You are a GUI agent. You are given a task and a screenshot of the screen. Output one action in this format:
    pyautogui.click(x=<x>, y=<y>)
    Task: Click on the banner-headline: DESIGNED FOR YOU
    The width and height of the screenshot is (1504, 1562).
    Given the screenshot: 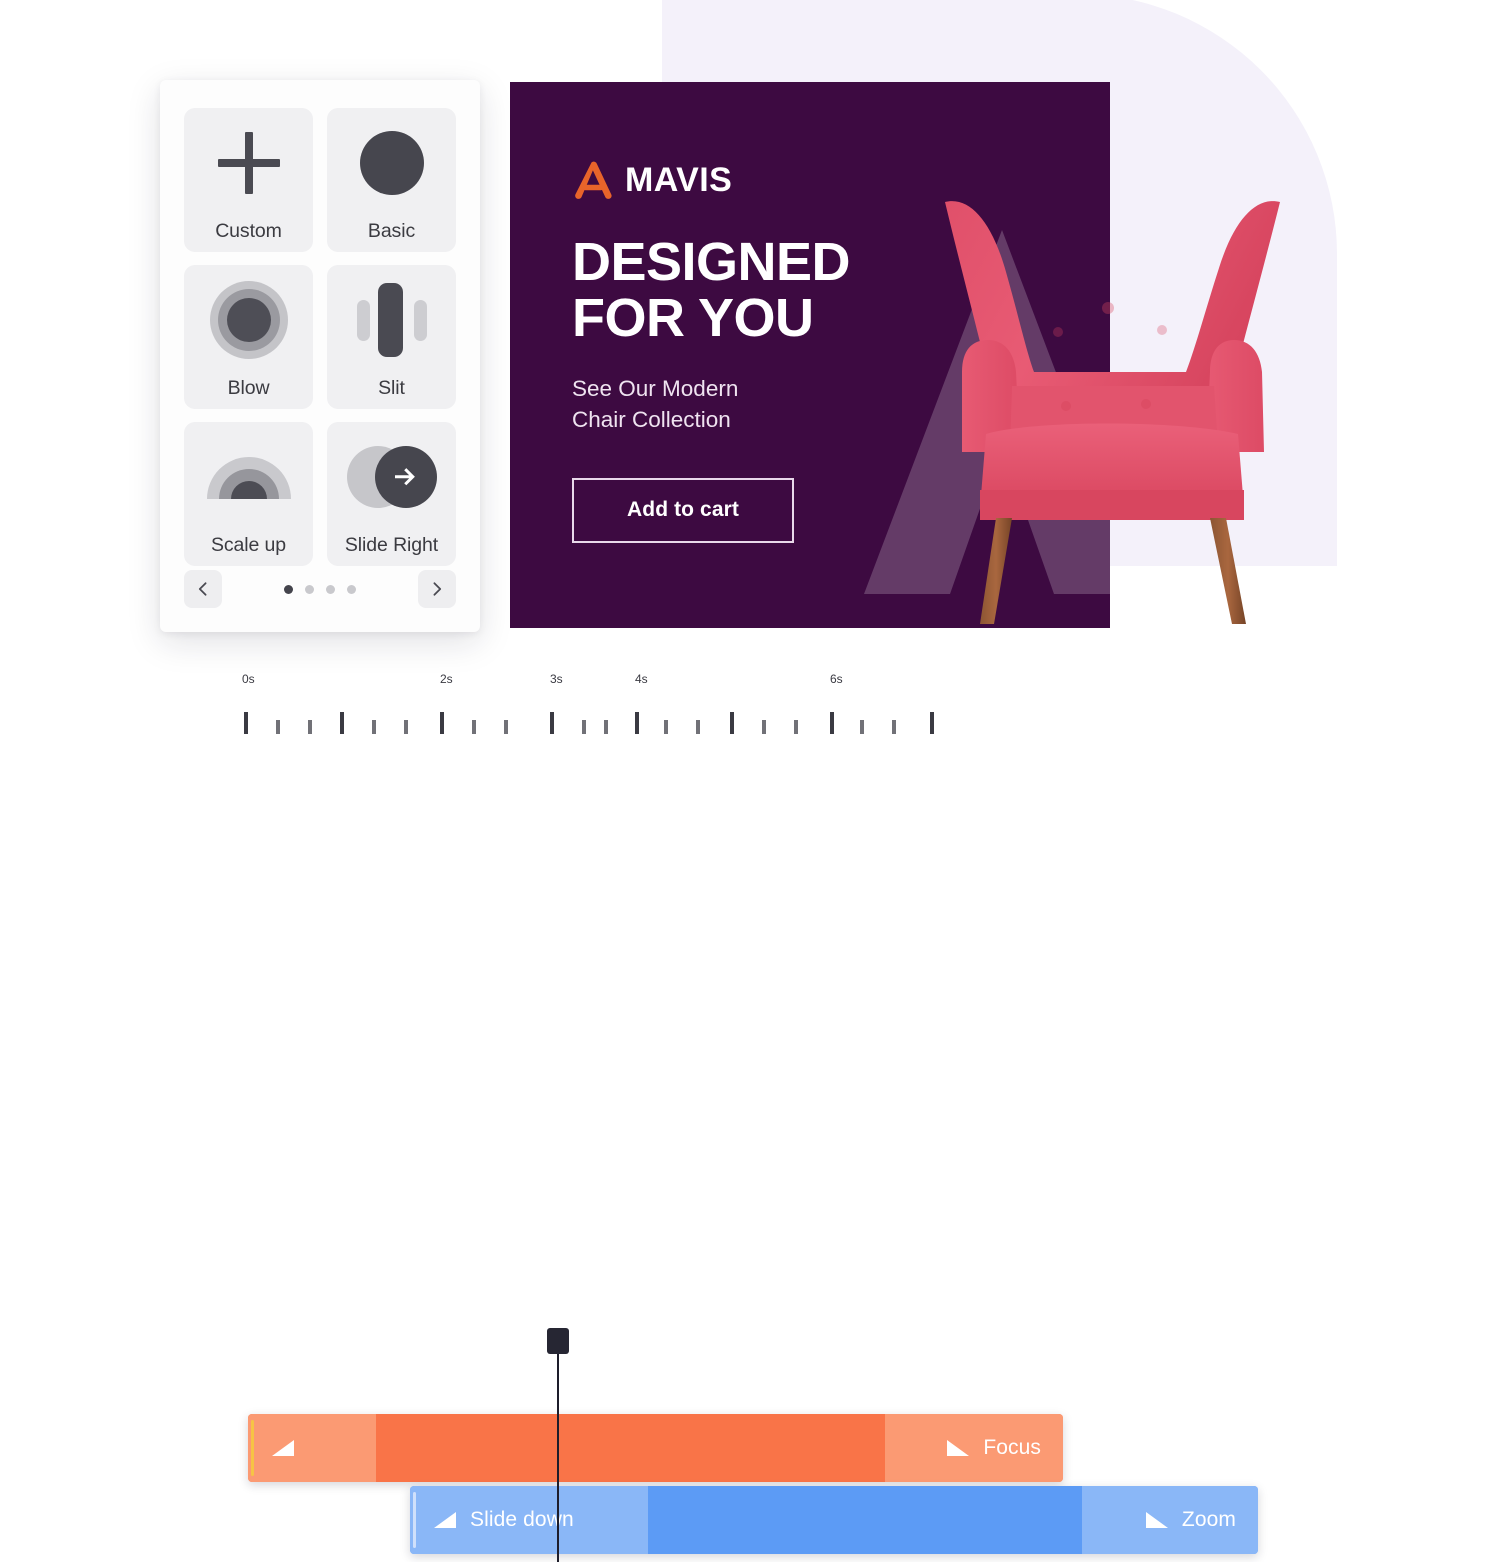 What is the action you would take?
    pyautogui.click(x=711, y=290)
    